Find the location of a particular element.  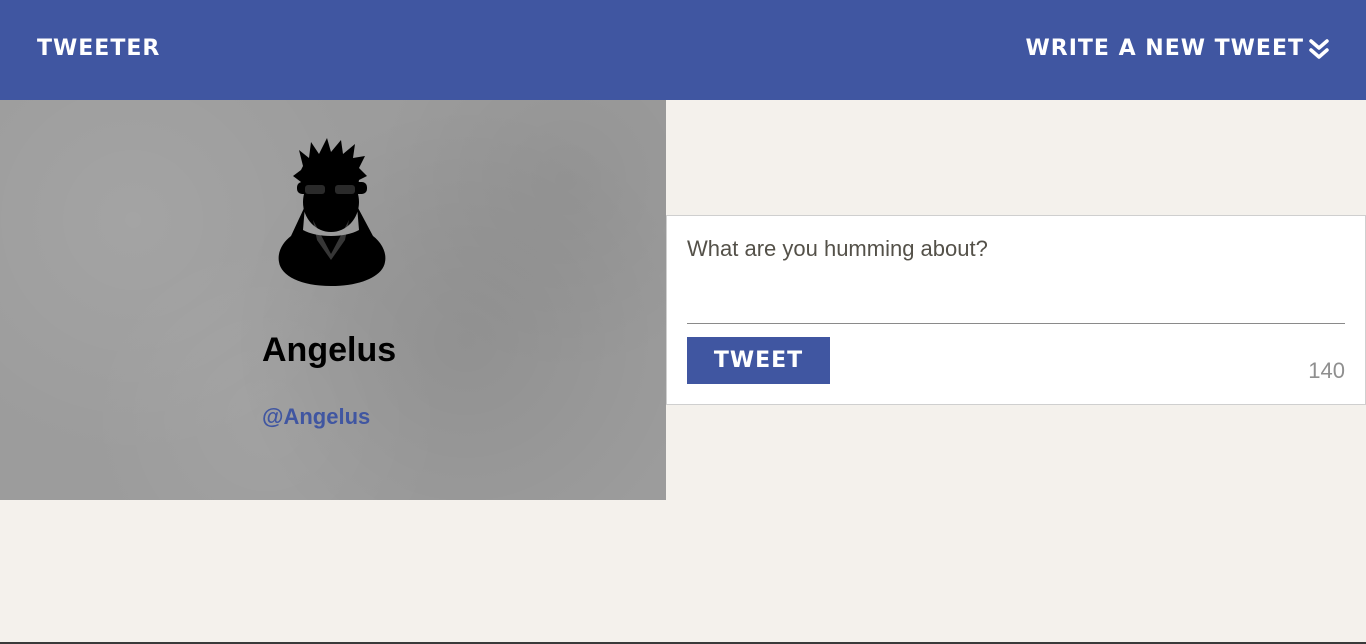

tweet-text-input is located at coordinates (1016, 279).